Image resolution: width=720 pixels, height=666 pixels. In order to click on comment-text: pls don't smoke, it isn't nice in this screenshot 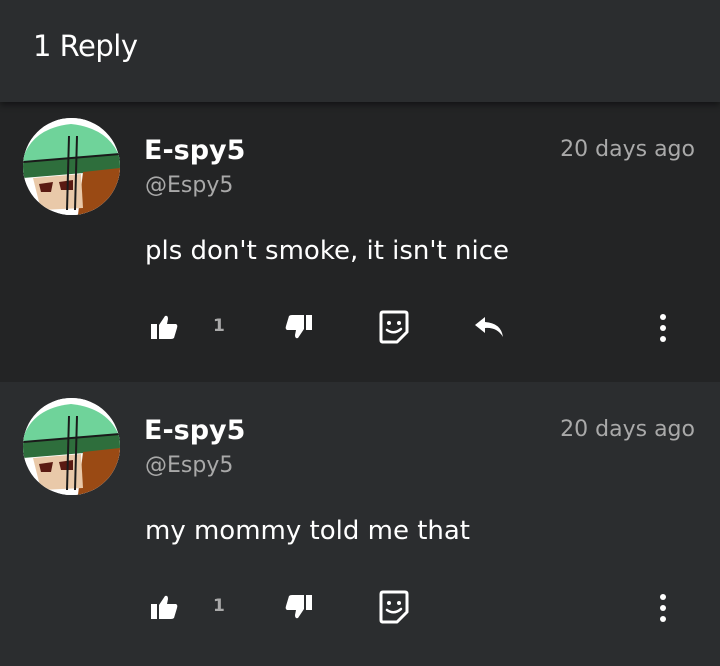, I will do `click(327, 251)`.